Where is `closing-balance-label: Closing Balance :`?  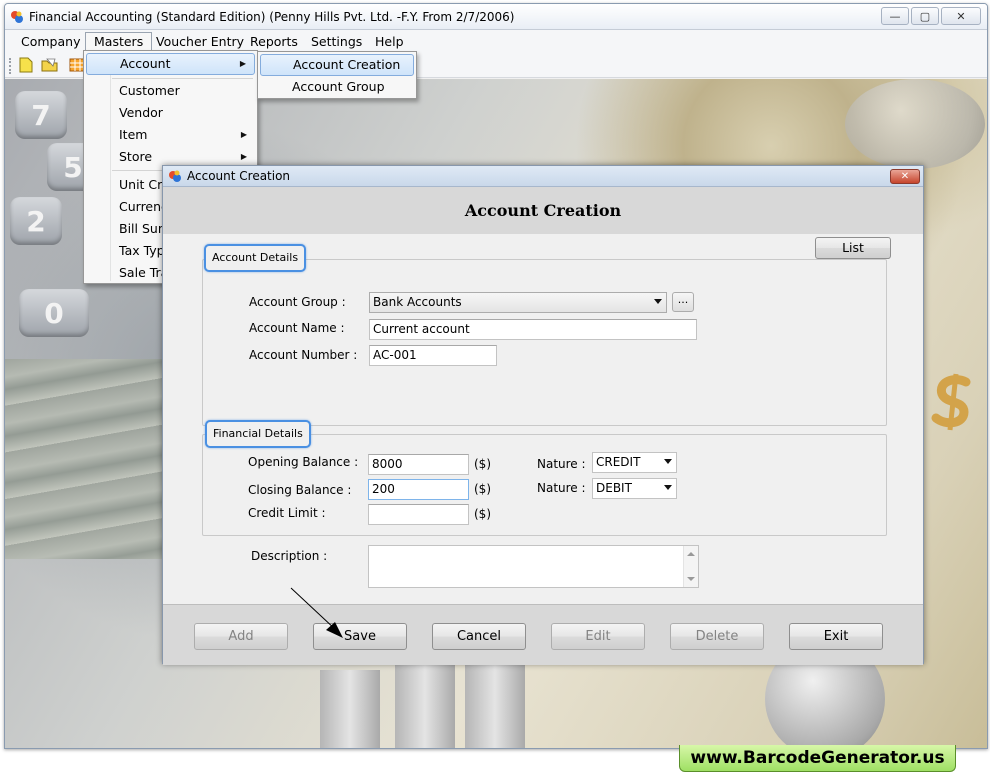
closing-balance-label: Closing Balance : is located at coordinates (300, 490).